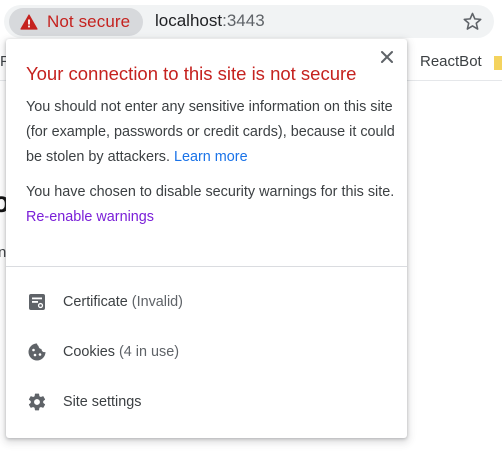 The image size is (502, 463). Describe the element at coordinates (472, 21) in the screenshot. I see `bookmark-star-icon` at that location.